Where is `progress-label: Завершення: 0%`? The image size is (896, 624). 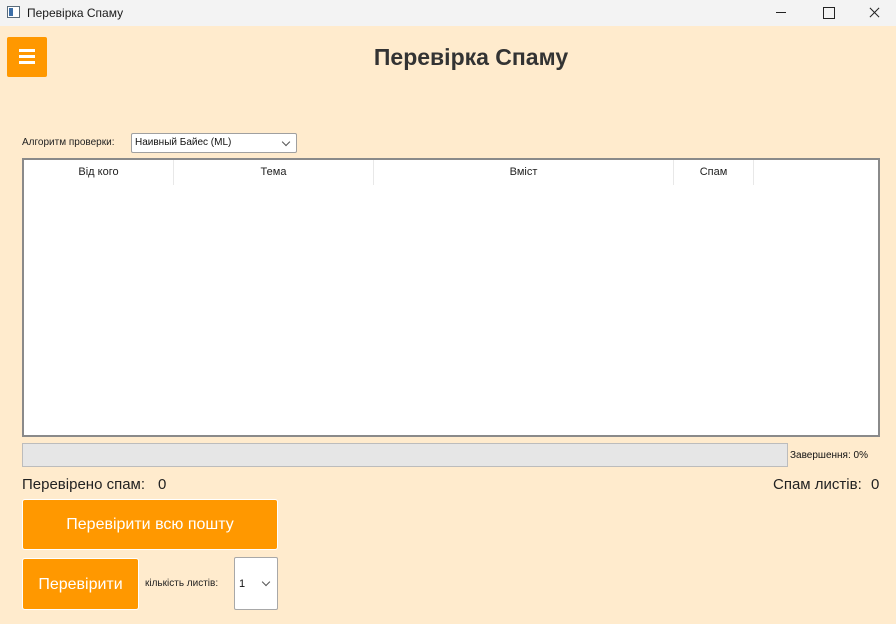
progress-label: Завершення: 0% is located at coordinates (829, 455).